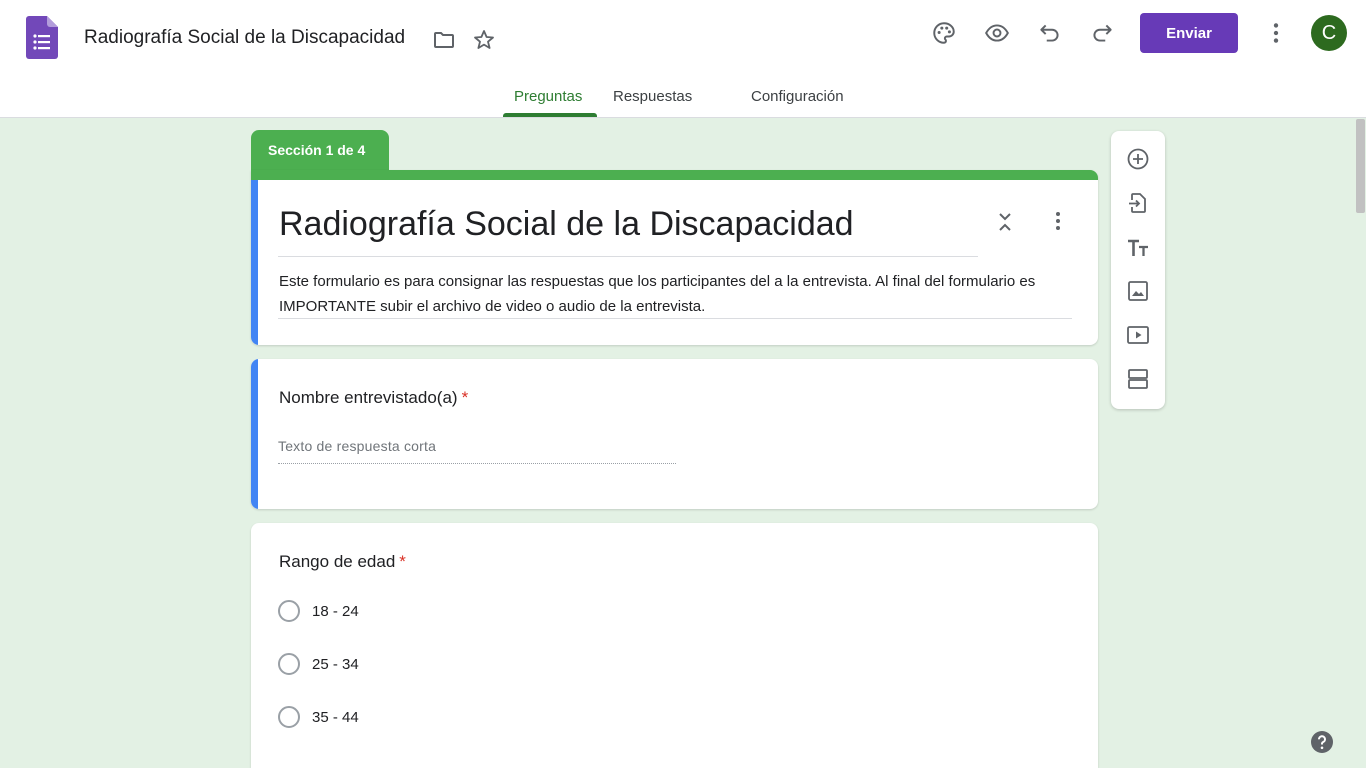 Image resolution: width=1366 pixels, height=768 pixels. Describe the element at coordinates (337, 561) in the screenshot. I see `question-title-text: Rango de edad` at that location.